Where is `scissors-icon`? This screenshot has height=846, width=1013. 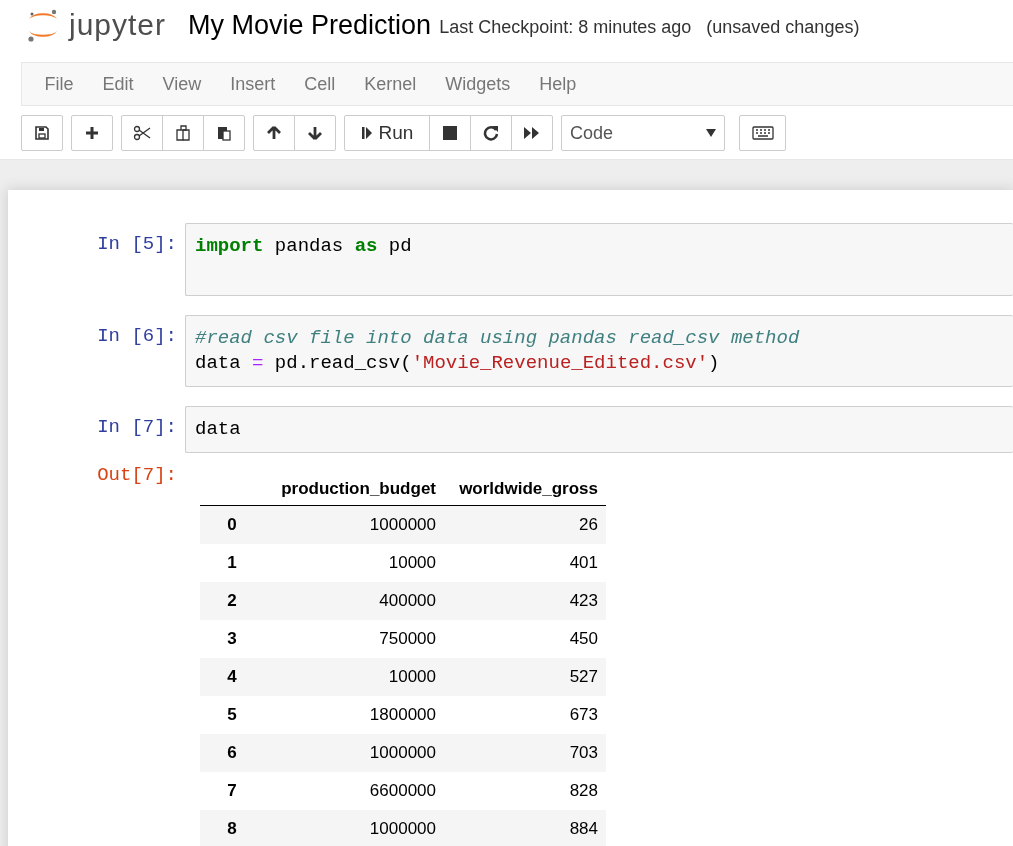 scissors-icon is located at coordinates (142, 133).